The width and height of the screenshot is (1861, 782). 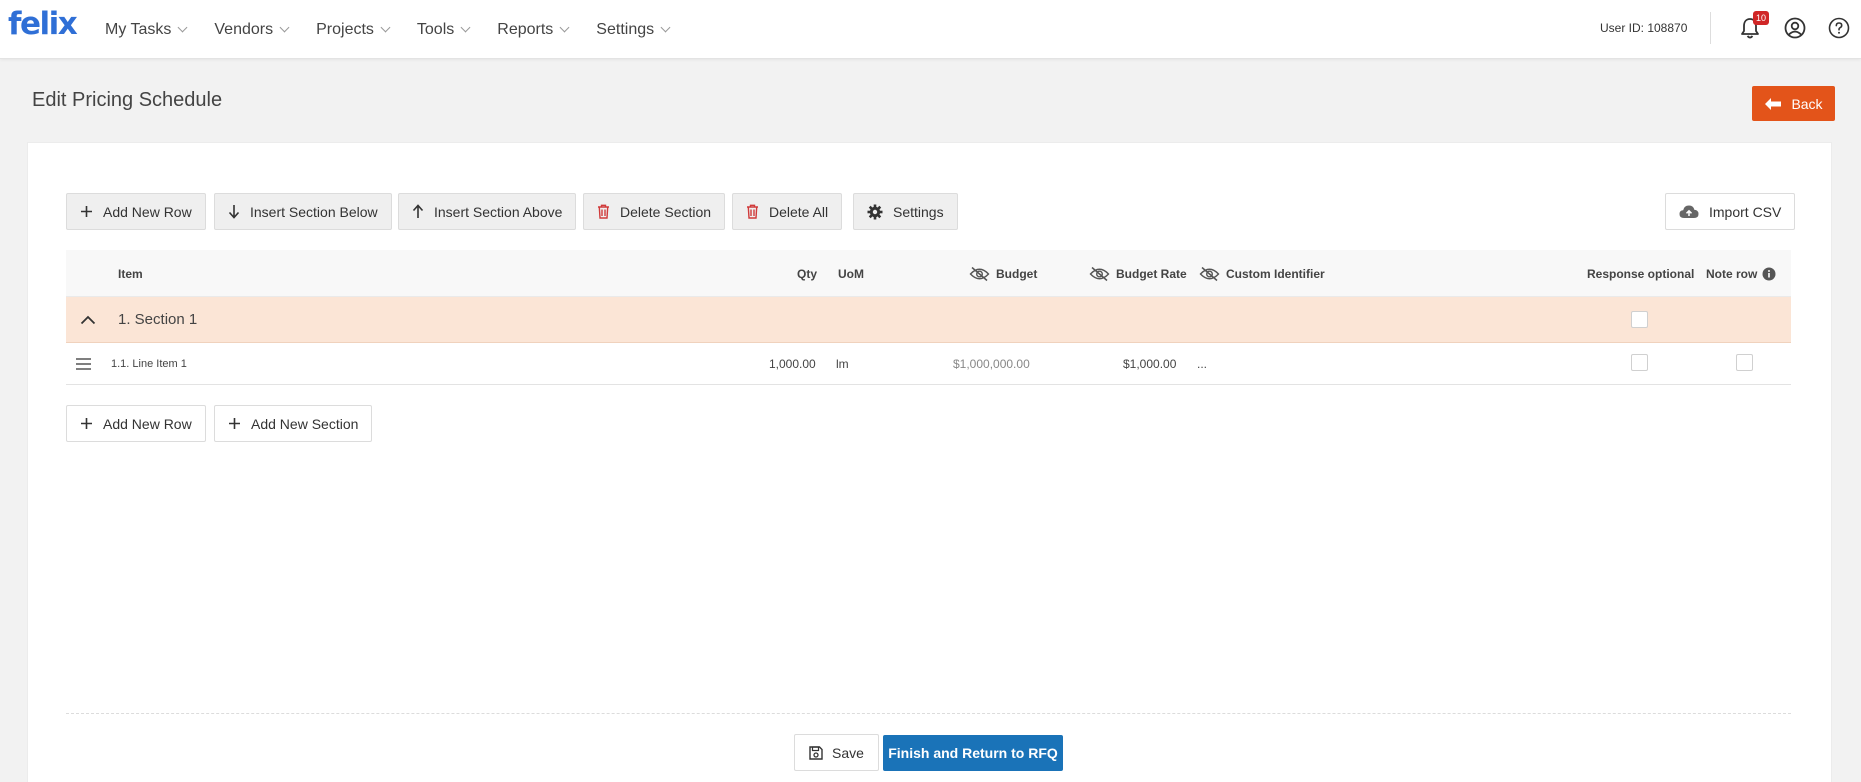 I want to click on arrow-left-icon, so click(x=1773, y=103).